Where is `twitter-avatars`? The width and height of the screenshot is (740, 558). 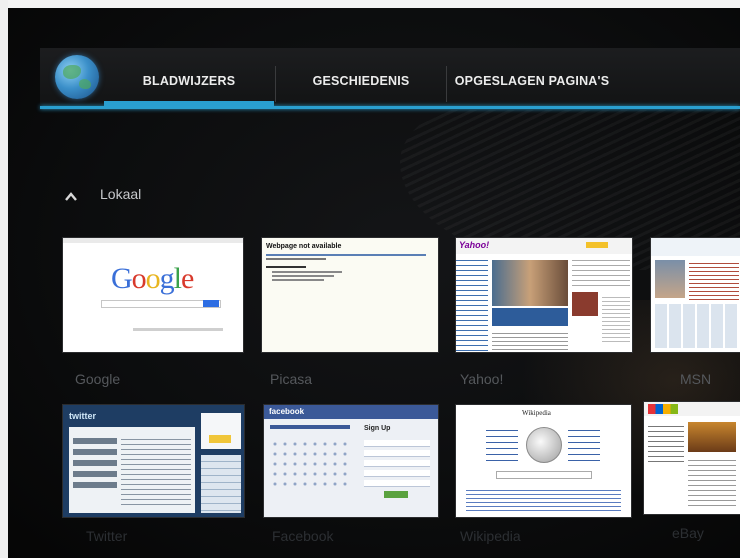 twitter-avatars is located at coordinates (95, 463).